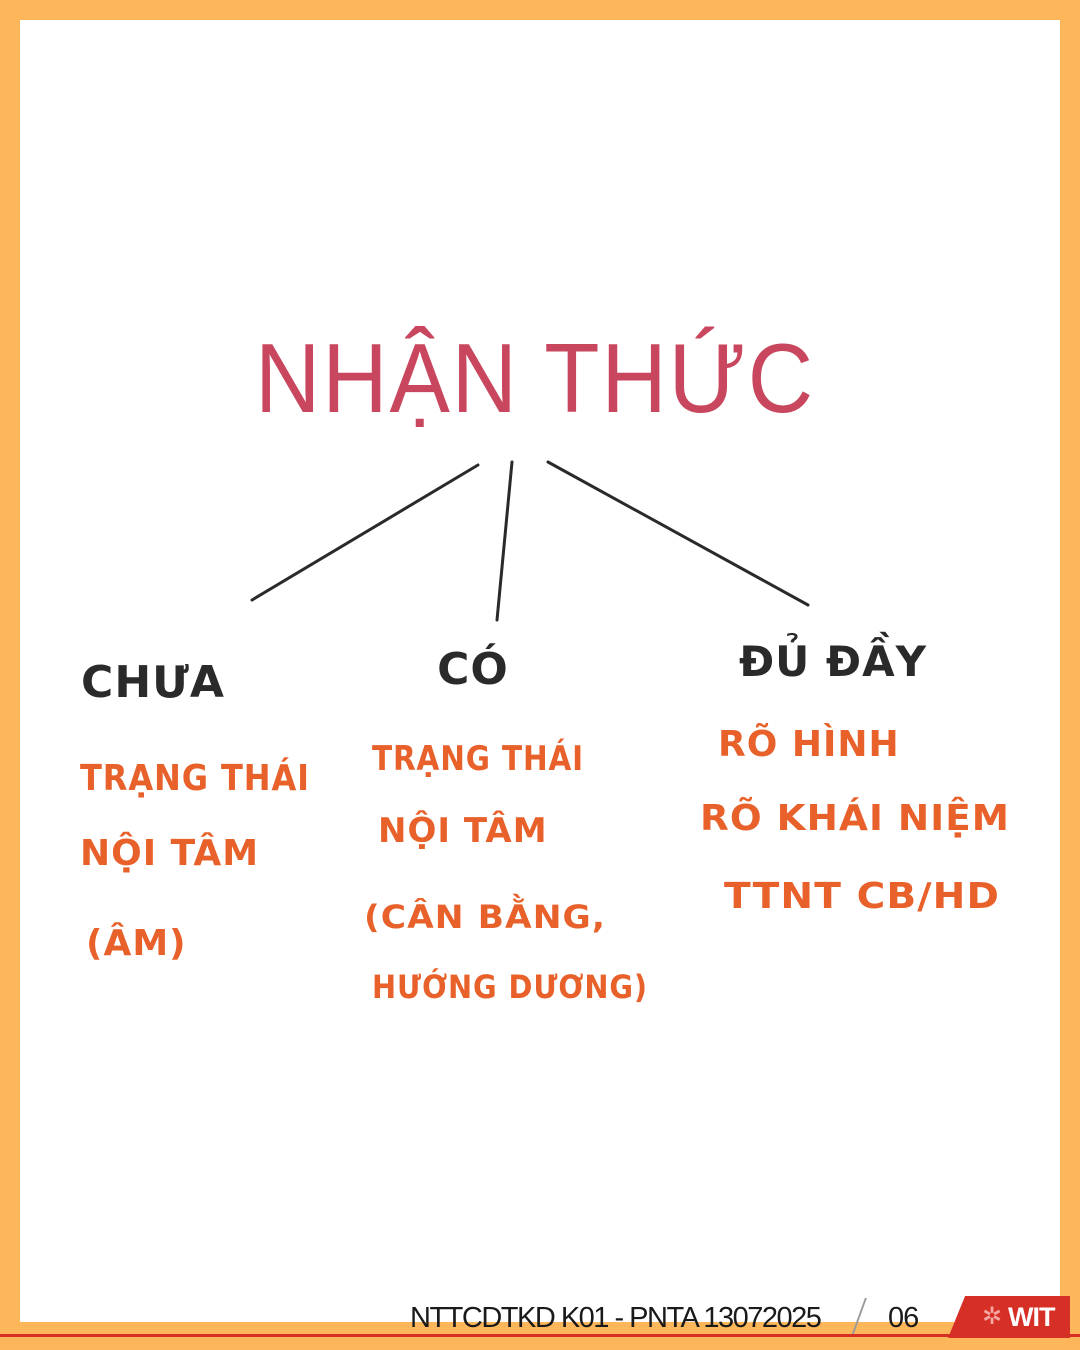 This screenshot has width=1080, height=1350. What do you see at coordinates (616, 1318) in the screenshot?
I see `footer-label: NTTCDTKD K01 - PNTA 13072025` at bounding box center [616, 1318].